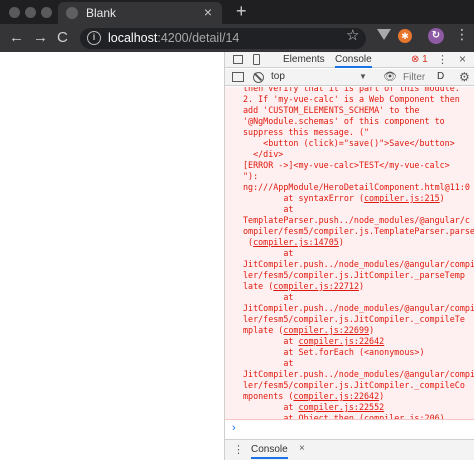  I want to click on console-line: at Object.then (compiler.js:206), so click(358, 416).